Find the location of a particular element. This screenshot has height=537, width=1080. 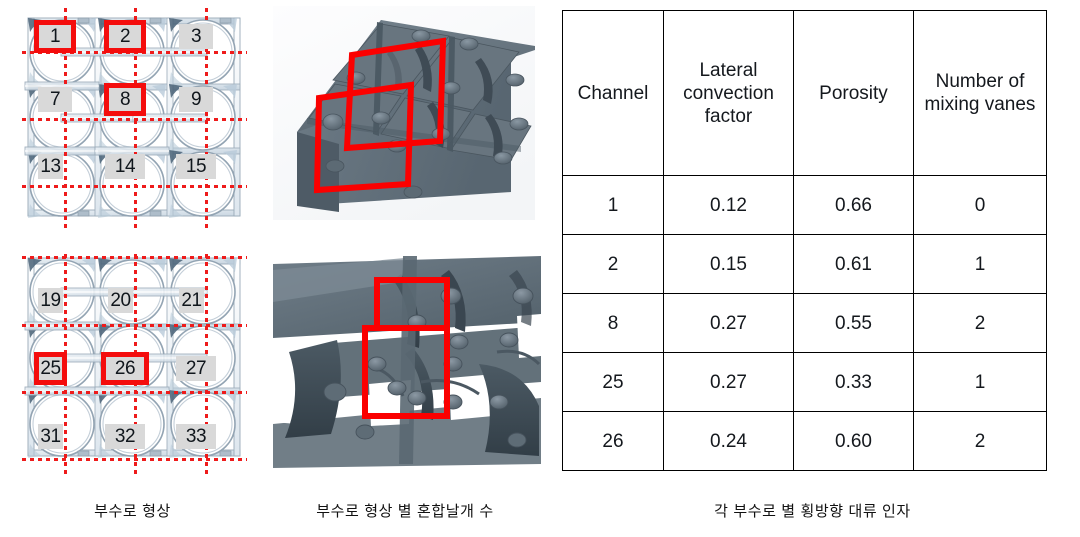

cell-porosity: 0.61 is located at coordinates (853, 264).